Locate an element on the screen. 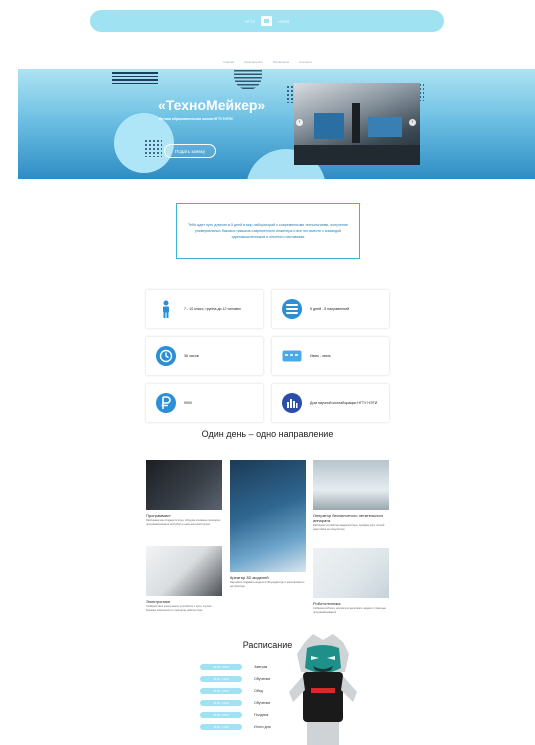 Image resolution: width=535 pixels, height=745 pixels. ruble-icon is located at coordinates (166, 403).